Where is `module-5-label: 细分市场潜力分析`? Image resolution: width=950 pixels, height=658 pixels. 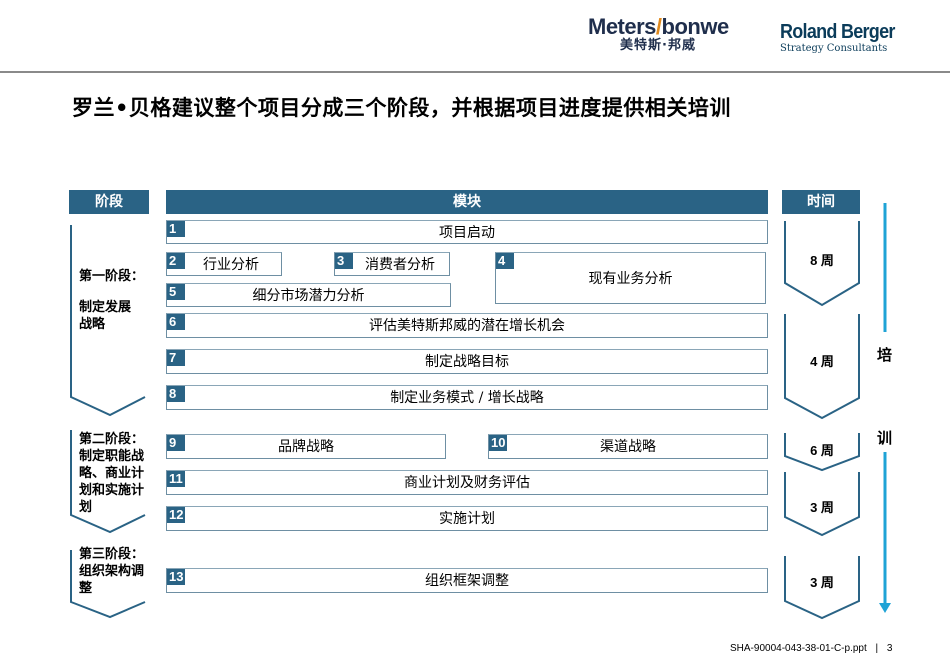 module-5-label: 细分市场潜力分析 is located at coordinates (308, 296).